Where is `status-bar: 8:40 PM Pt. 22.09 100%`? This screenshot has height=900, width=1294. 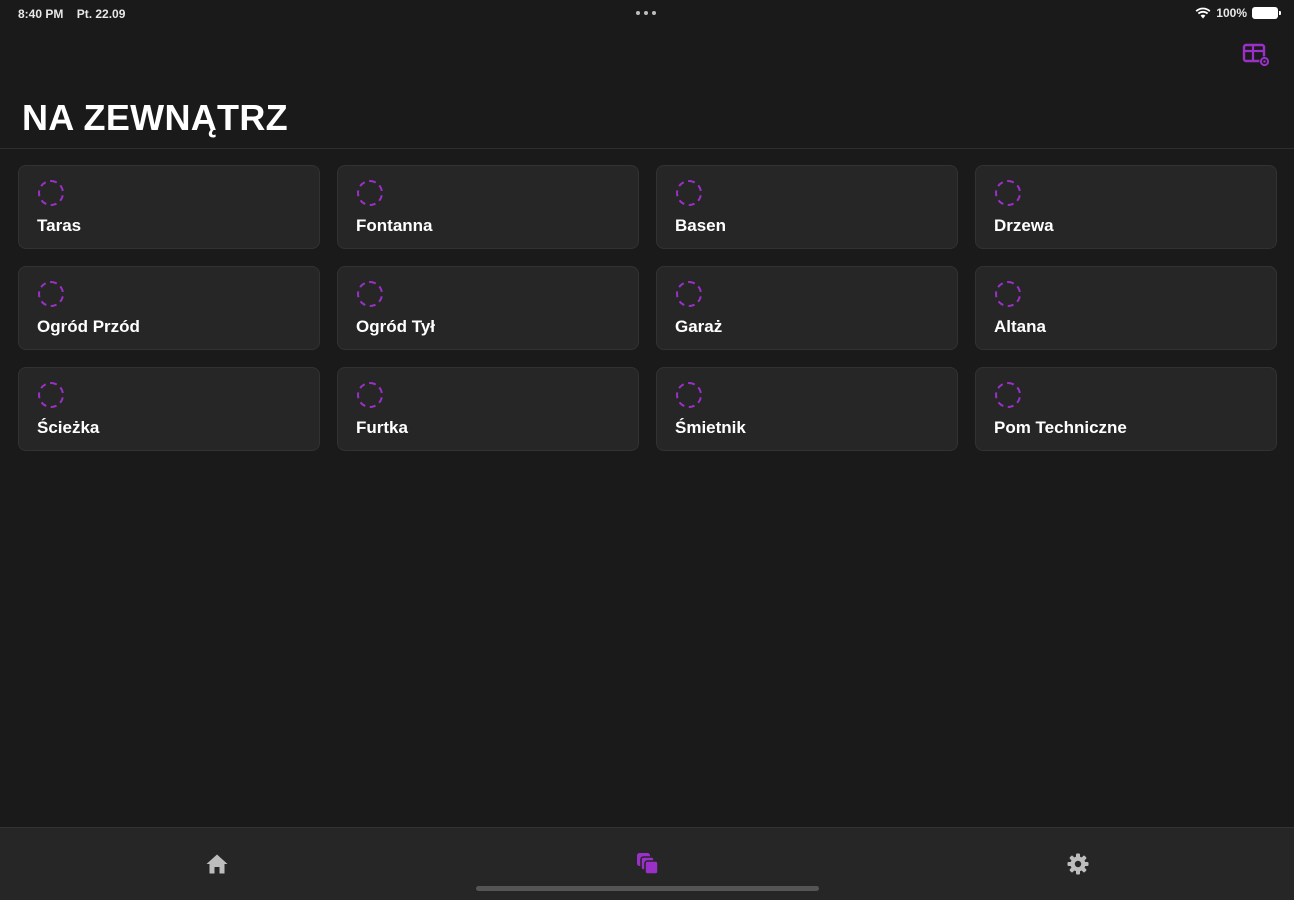 status-bar: 8:40 PM Pt. 22.09 100% is located at coordinates (647, 14).